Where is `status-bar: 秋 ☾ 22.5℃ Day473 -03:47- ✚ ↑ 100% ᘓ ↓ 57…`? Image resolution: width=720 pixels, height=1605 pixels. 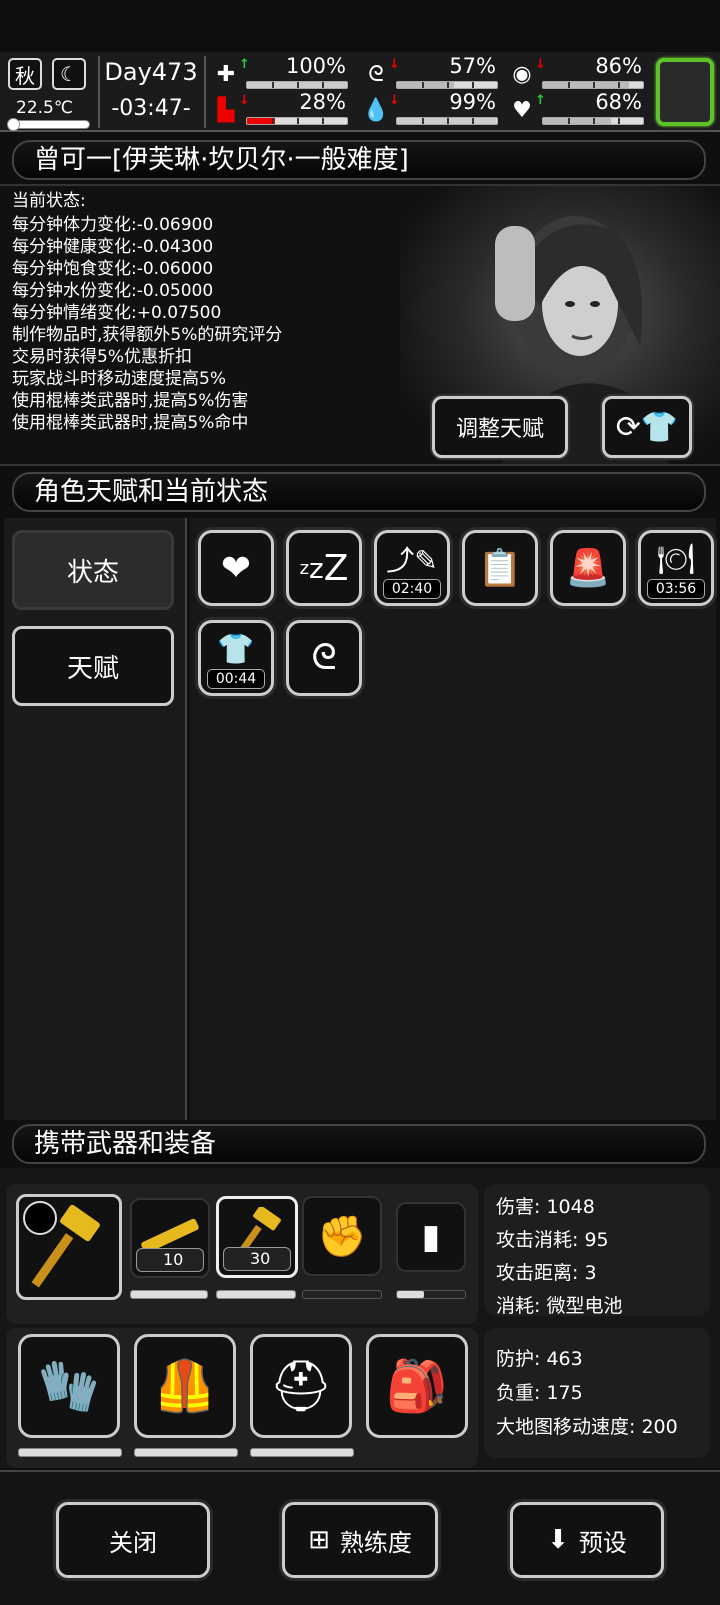 status-bar: 秋 ☾ 22.5℃ Day473 -03:47- ✚ ↑ 100% ᘓ ↓ 57… is located at coordinates (360, 92).